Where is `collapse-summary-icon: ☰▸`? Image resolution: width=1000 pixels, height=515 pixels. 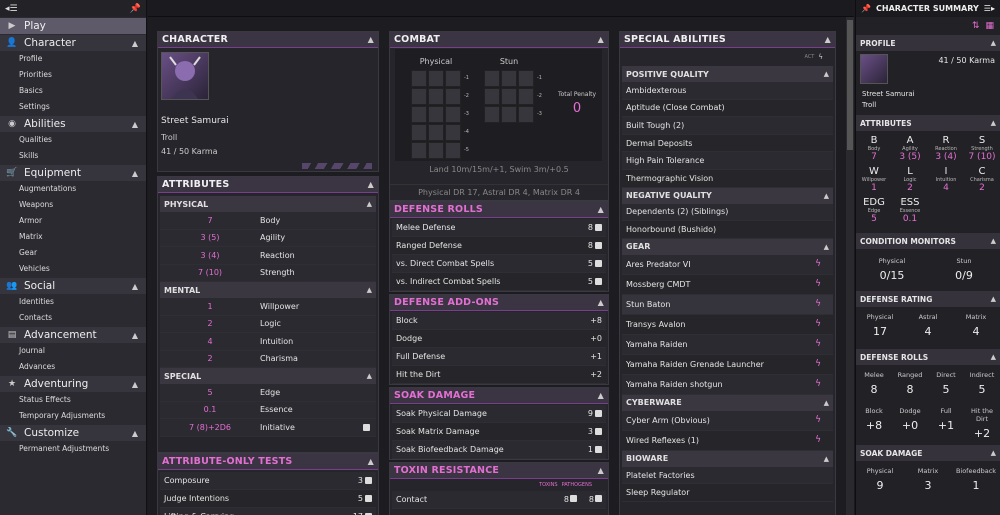 collapse-summary-icon: ☰▸ is located at coordinates (989, 8).